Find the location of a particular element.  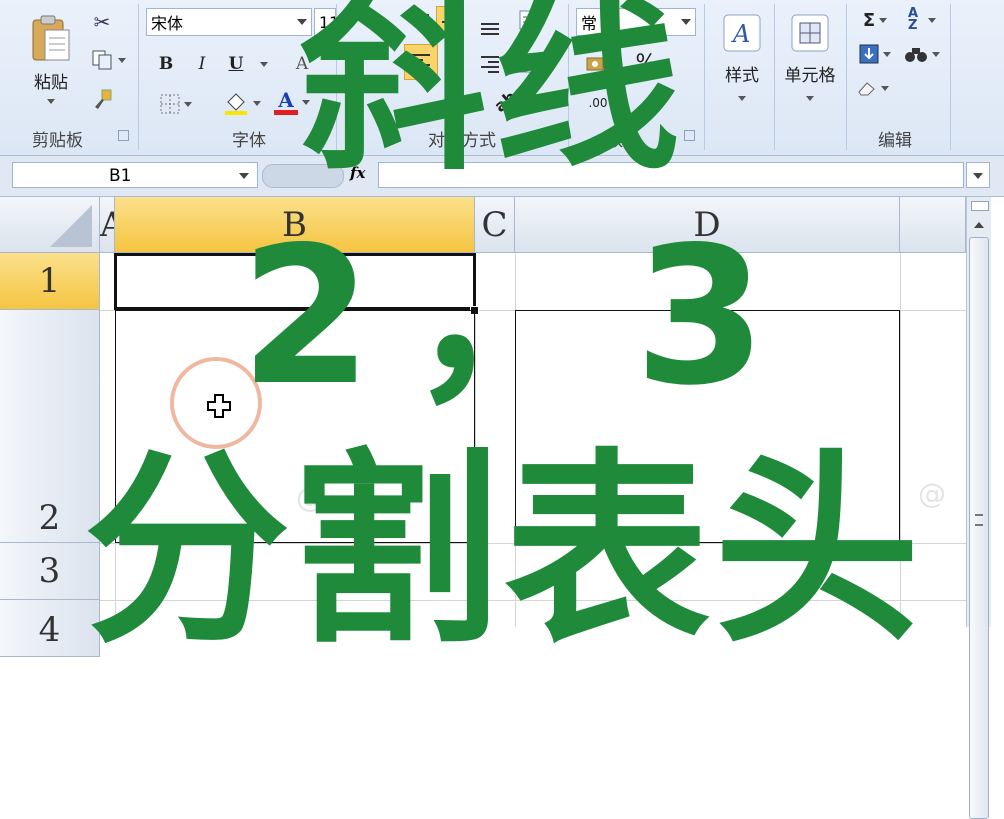

borders-button is located at coordinates (176, 104).